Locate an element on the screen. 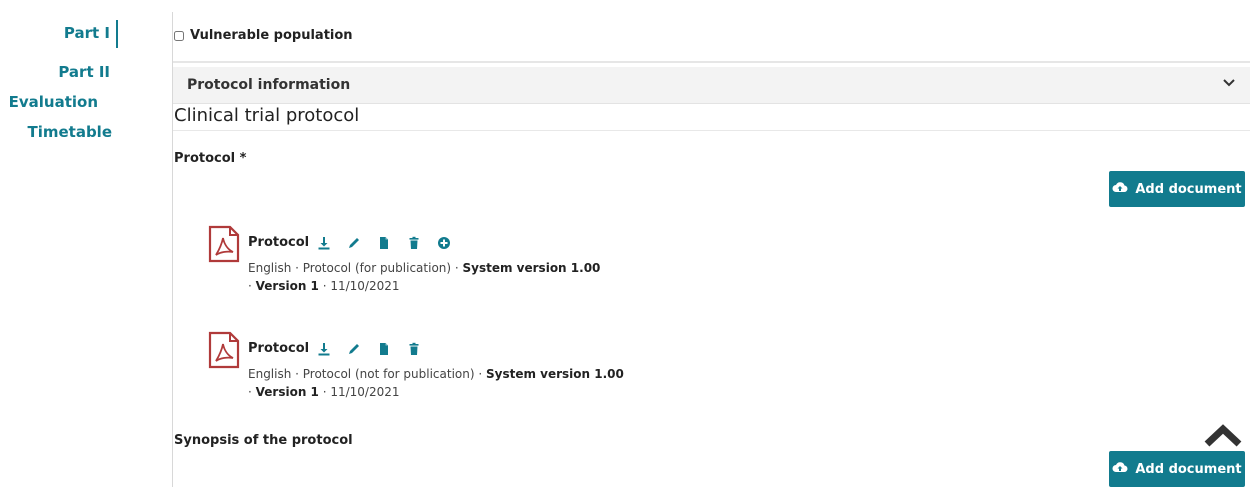 Image resolution: width=1250 pixels, height=487 pixels. protocol-information-accordion: Protocol information is located at coordinates (711, 85).